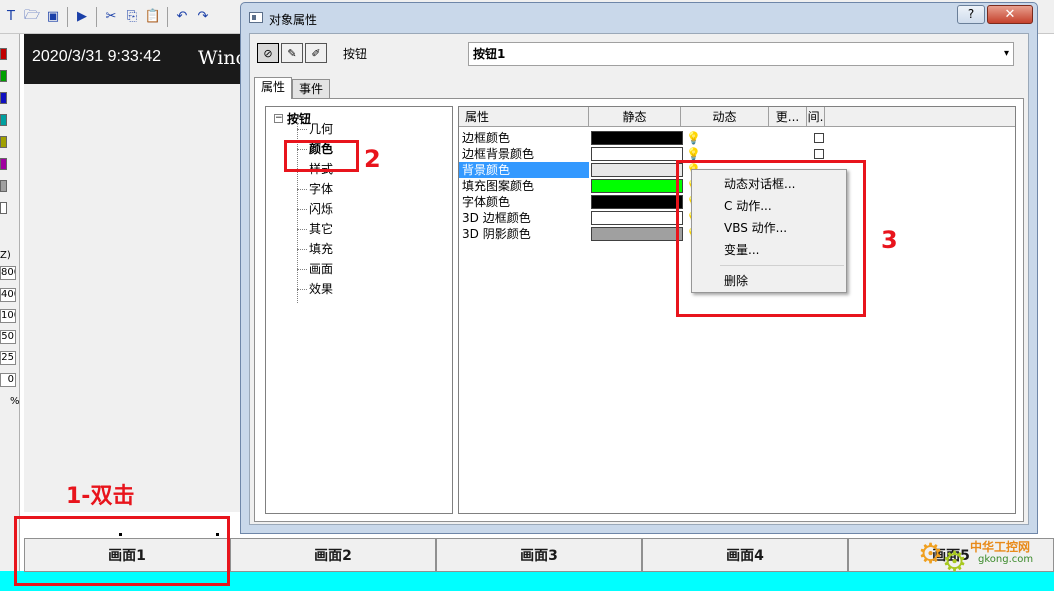 Image resolution: width=1054 pixels, height=591 pixels. Describe the element at coordinates (315, 289) in the screenshot. I see `tree-item-effects: 效果` at that location.